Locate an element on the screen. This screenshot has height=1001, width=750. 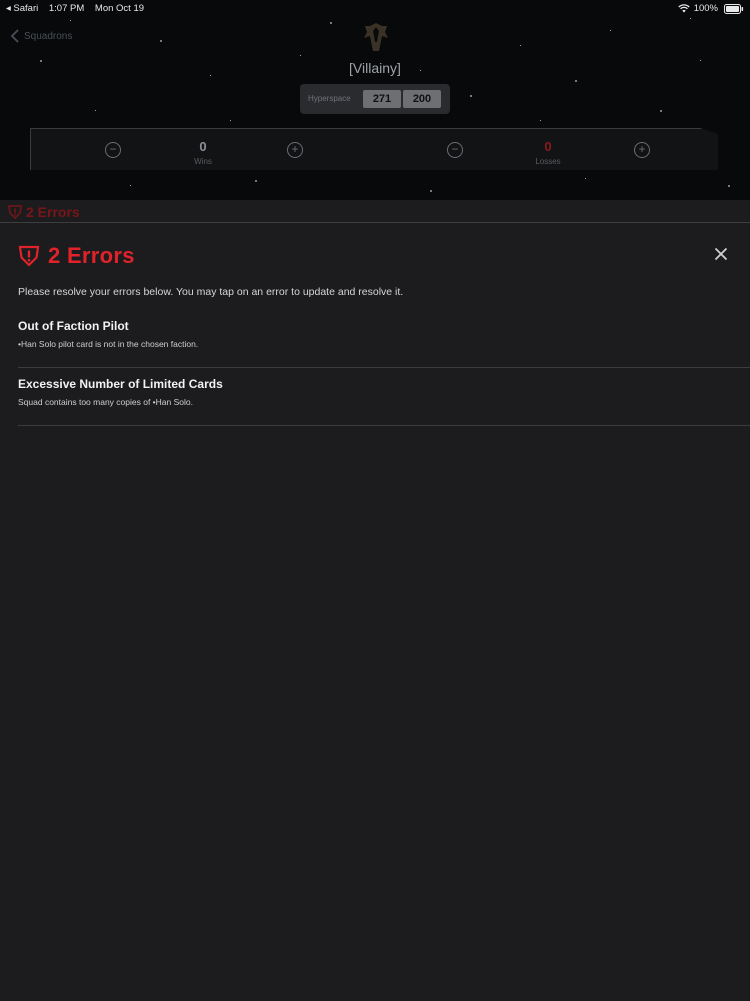
sheet-title: 2 Errors is located at coordinates (91, 255).